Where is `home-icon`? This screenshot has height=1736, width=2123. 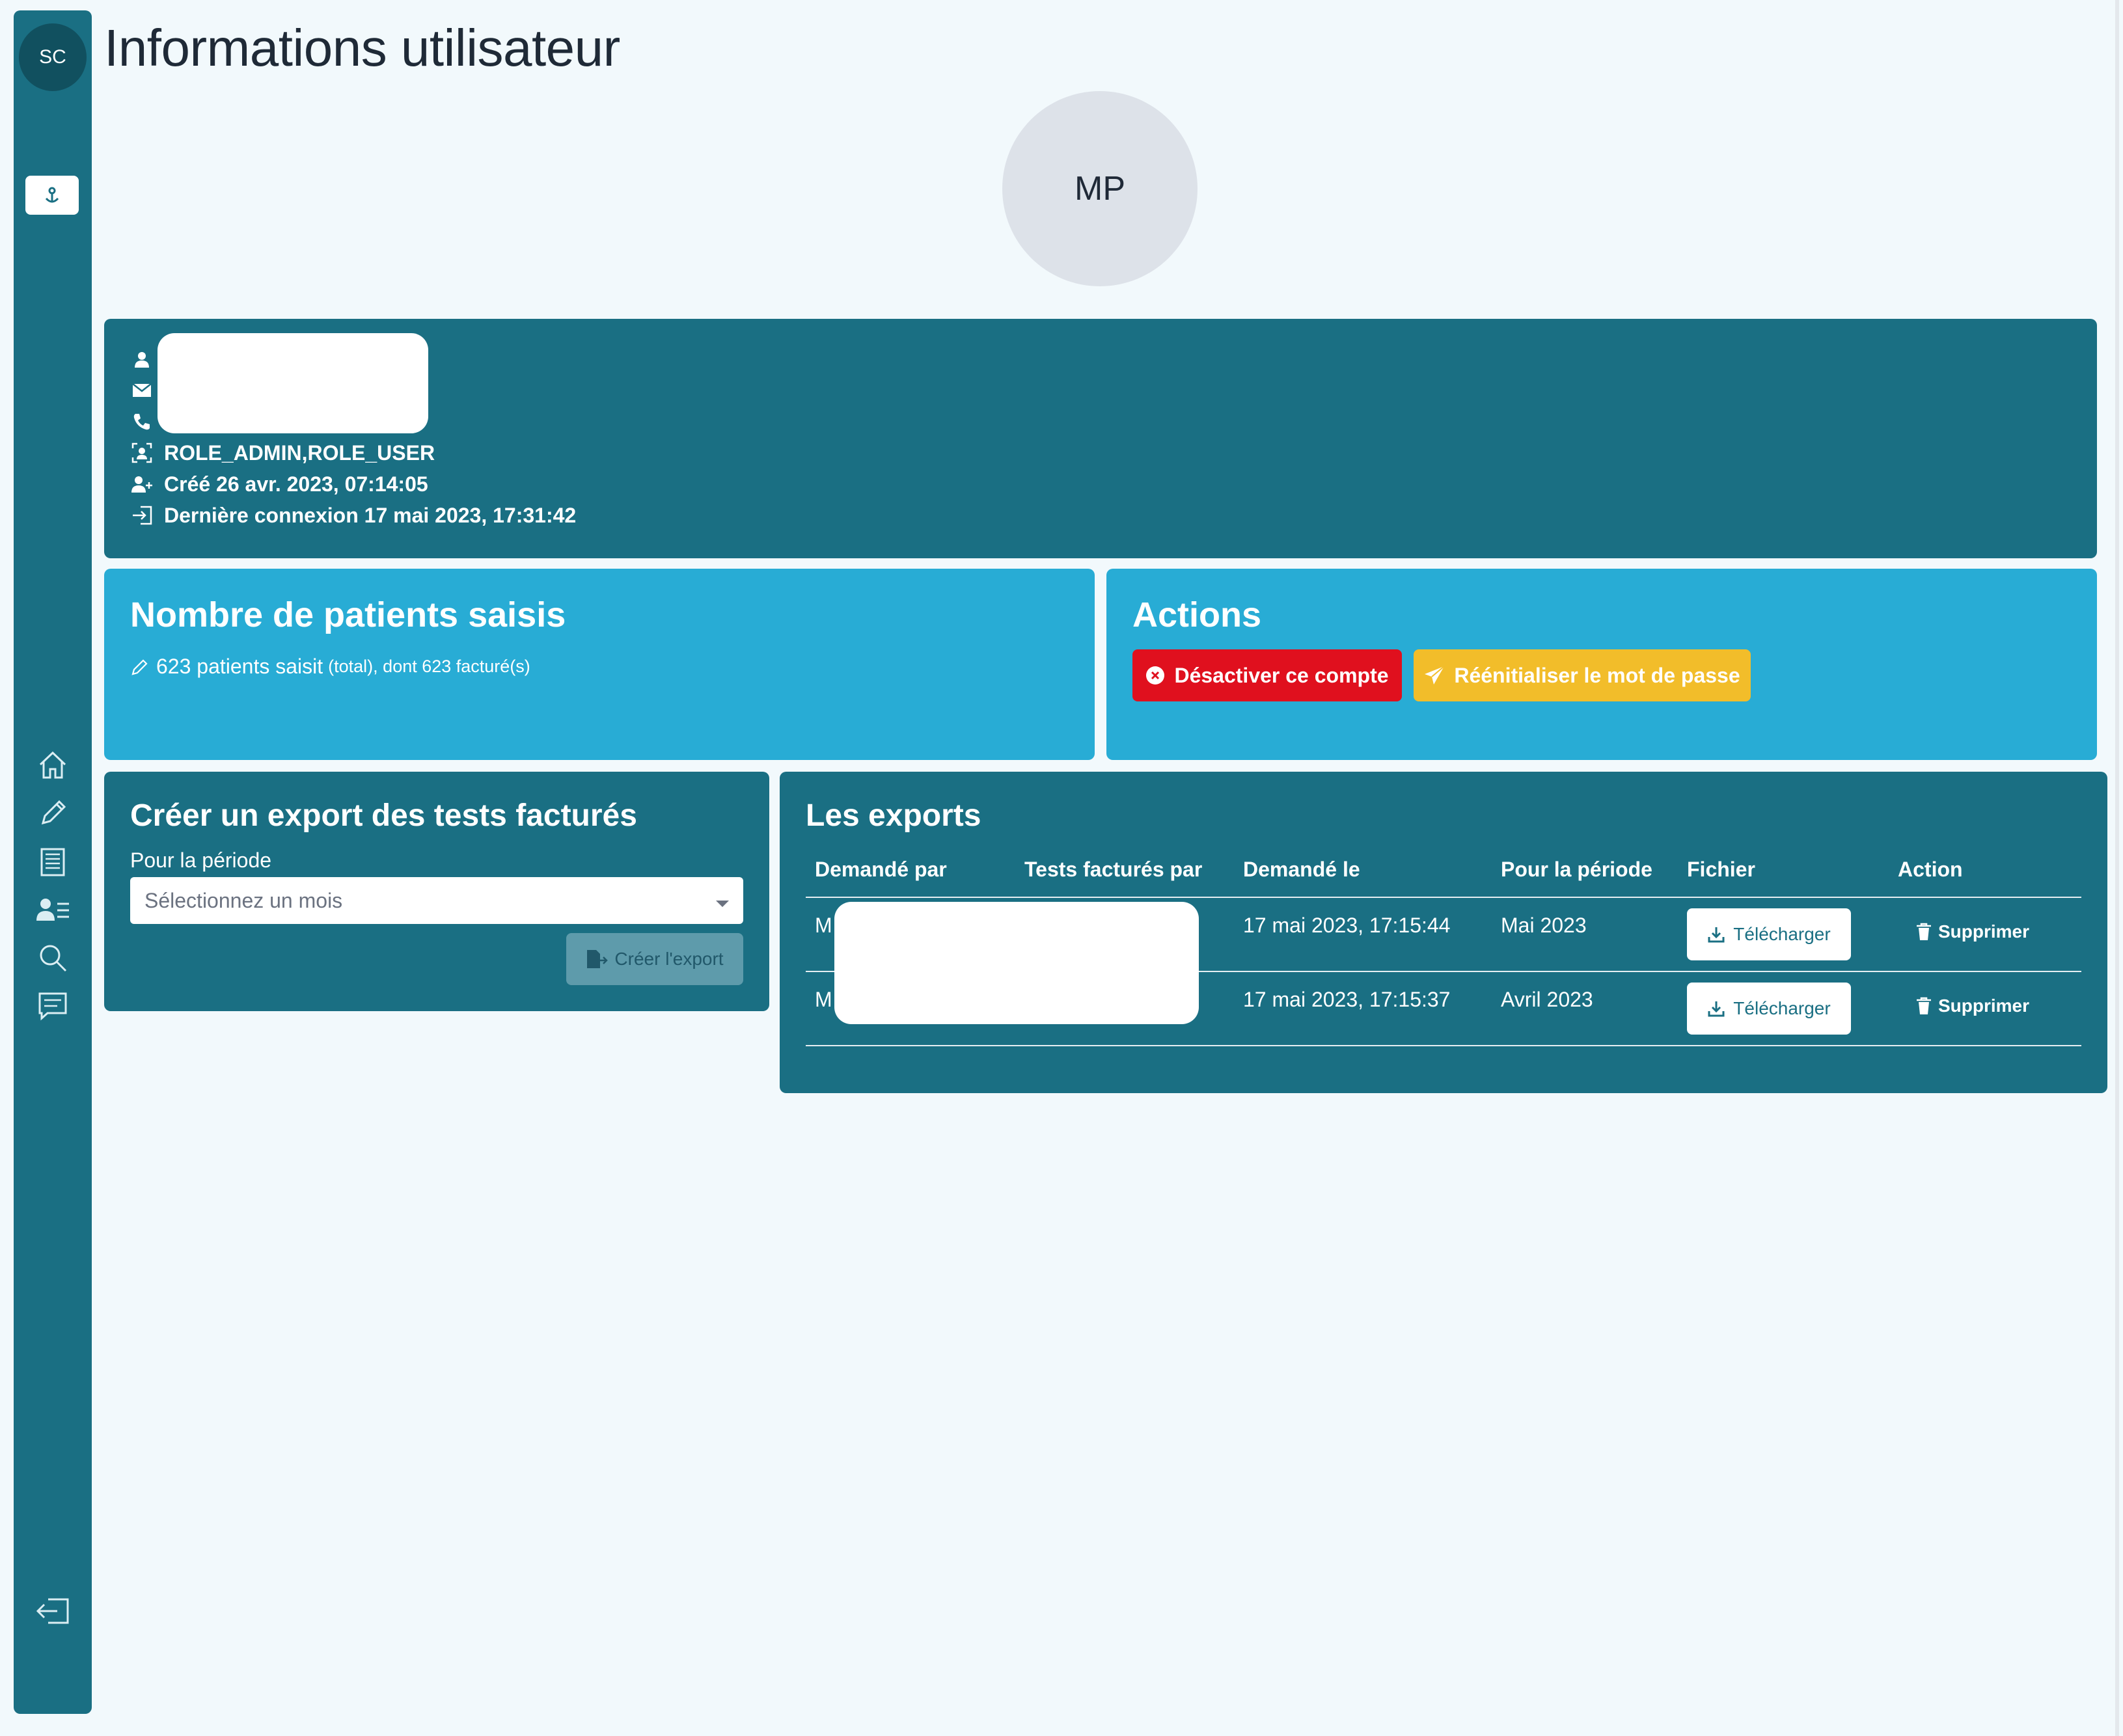
home-icon is located at coordinates (52, 765).